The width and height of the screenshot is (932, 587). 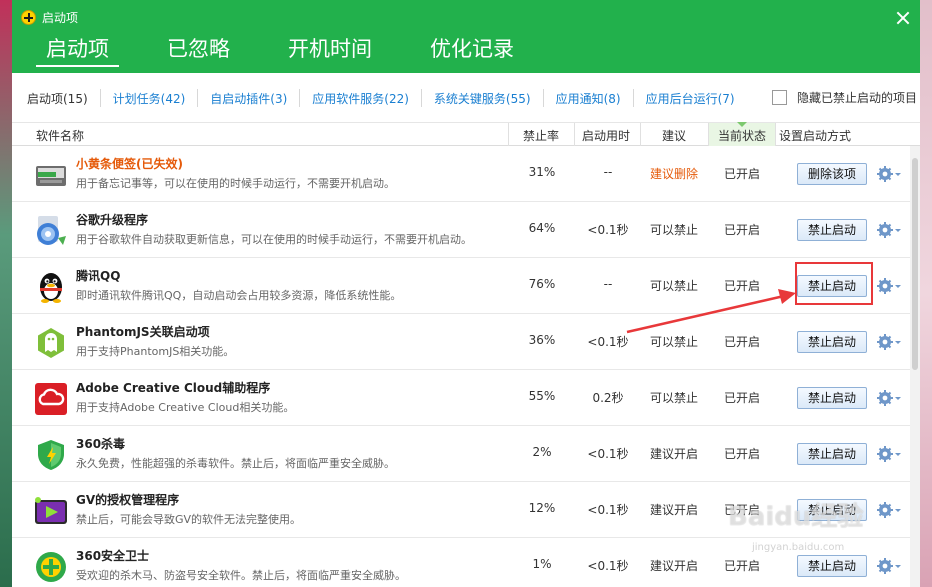 What do you see at coordinates (542, 564) in the screenshot?
I see `item-disable-rate: 1%` at bounding box center [542, 564].